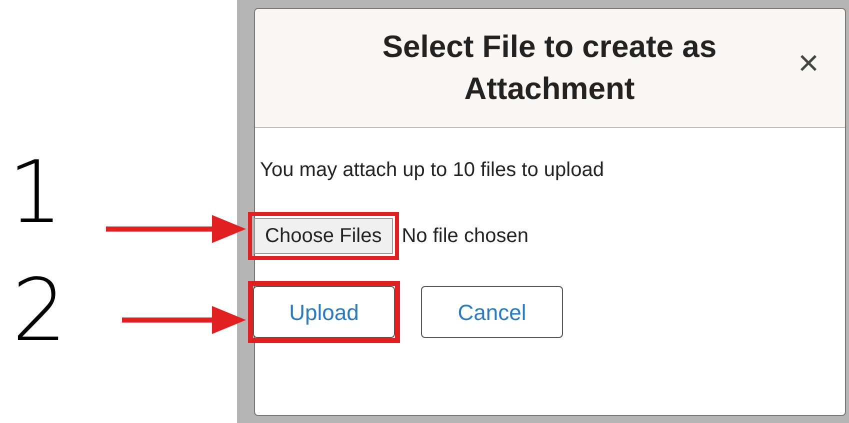  Describe the element at coordinates (432, 170) in the screenshot. I see `instruction-text: You may attach up to 10 files to upload` at that location.